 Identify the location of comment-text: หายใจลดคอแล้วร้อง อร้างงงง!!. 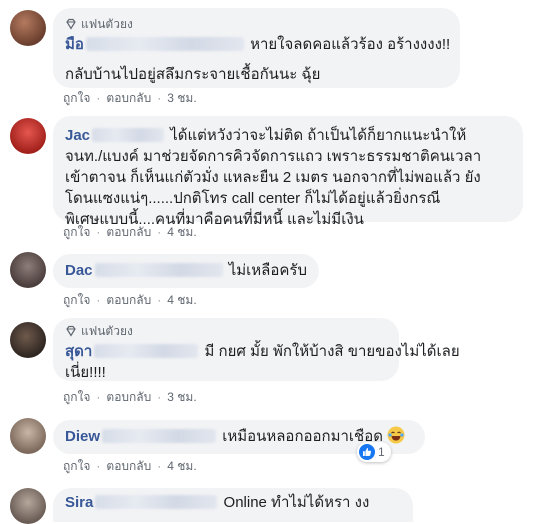
(350, 44).